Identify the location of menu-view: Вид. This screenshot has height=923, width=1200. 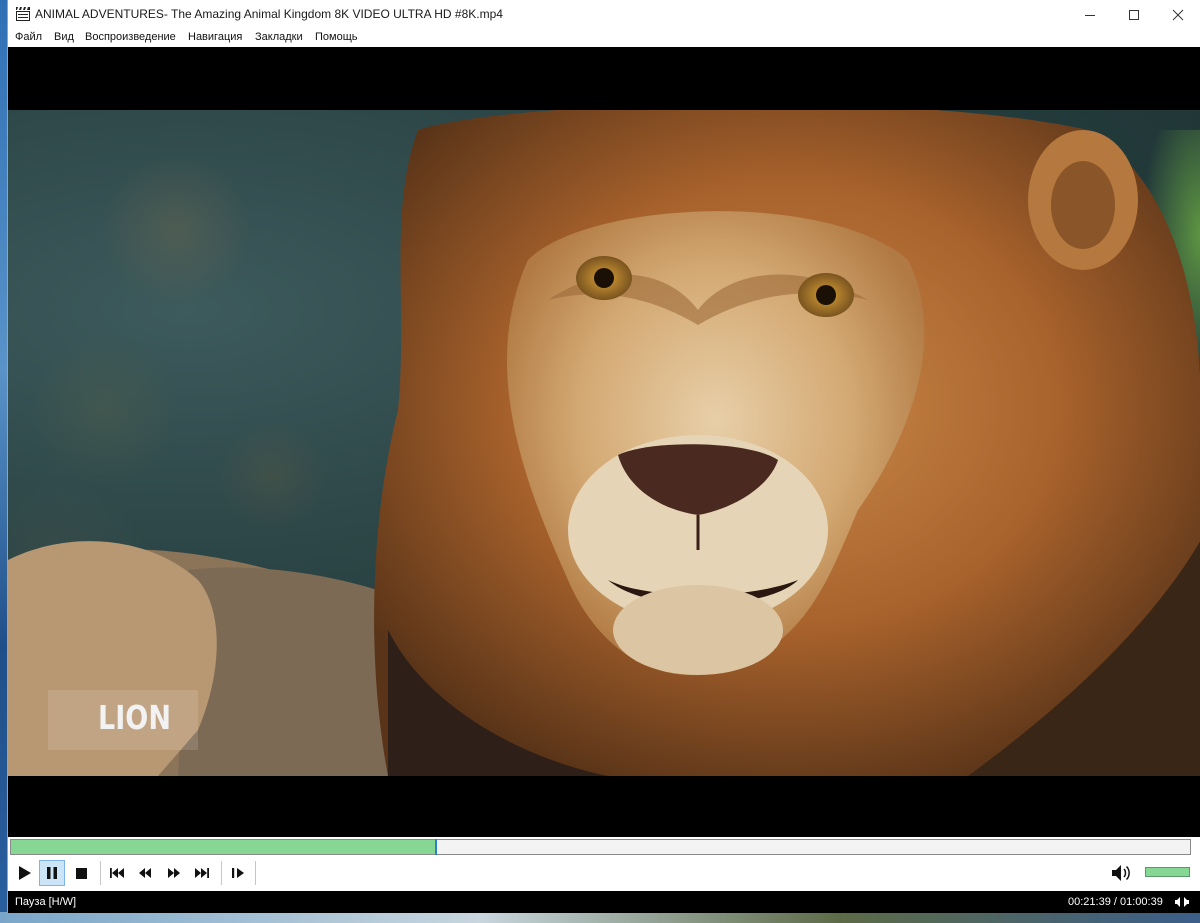
(64, 37).